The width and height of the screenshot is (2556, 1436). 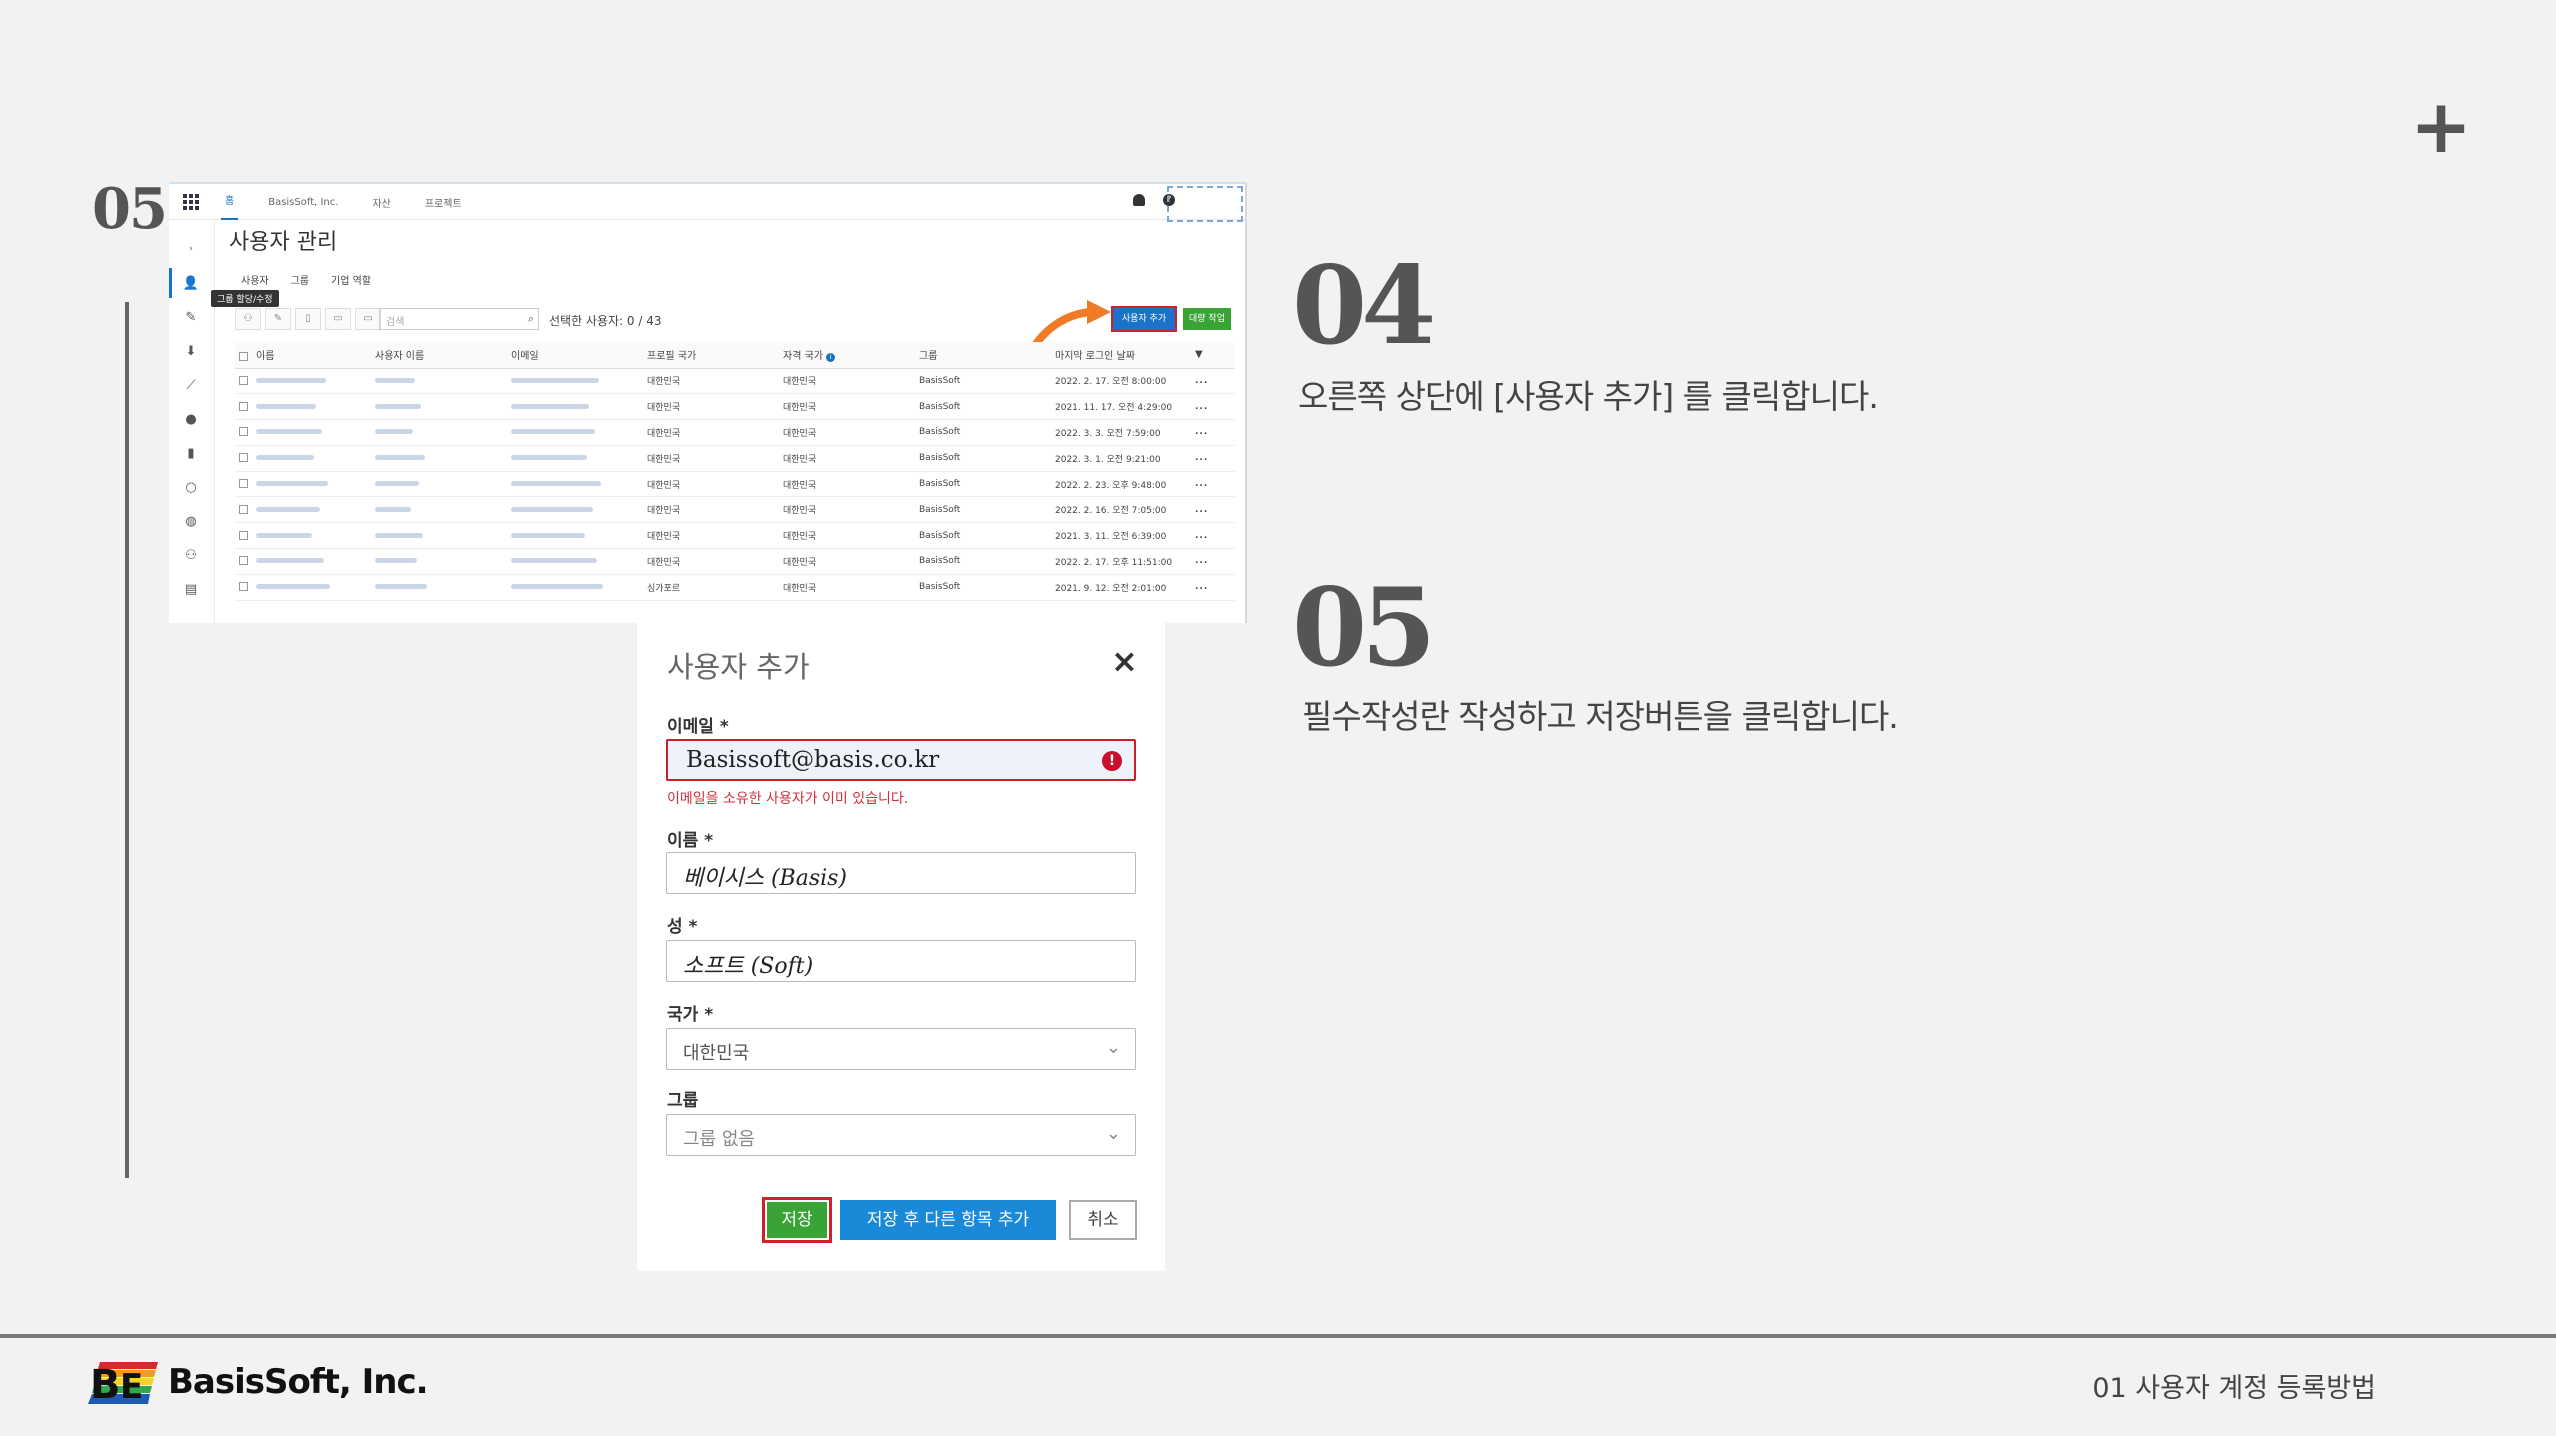 I want to click on col-email: 이메일, so click(x=575, y=355).